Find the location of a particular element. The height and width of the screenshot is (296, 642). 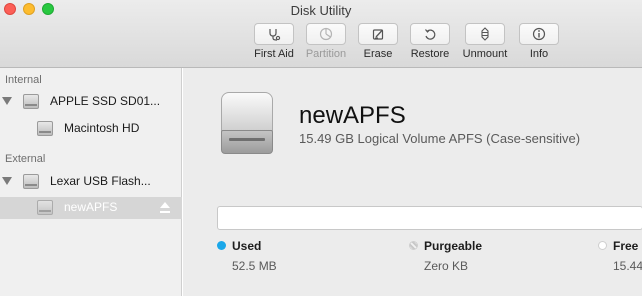

sidebar-section-internal: Internal is located at coordinates (23, 80).